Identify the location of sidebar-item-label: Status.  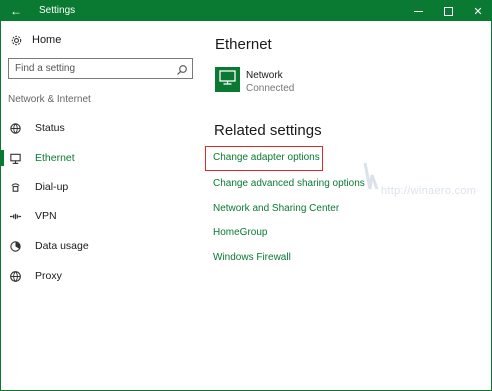
(50, 128).